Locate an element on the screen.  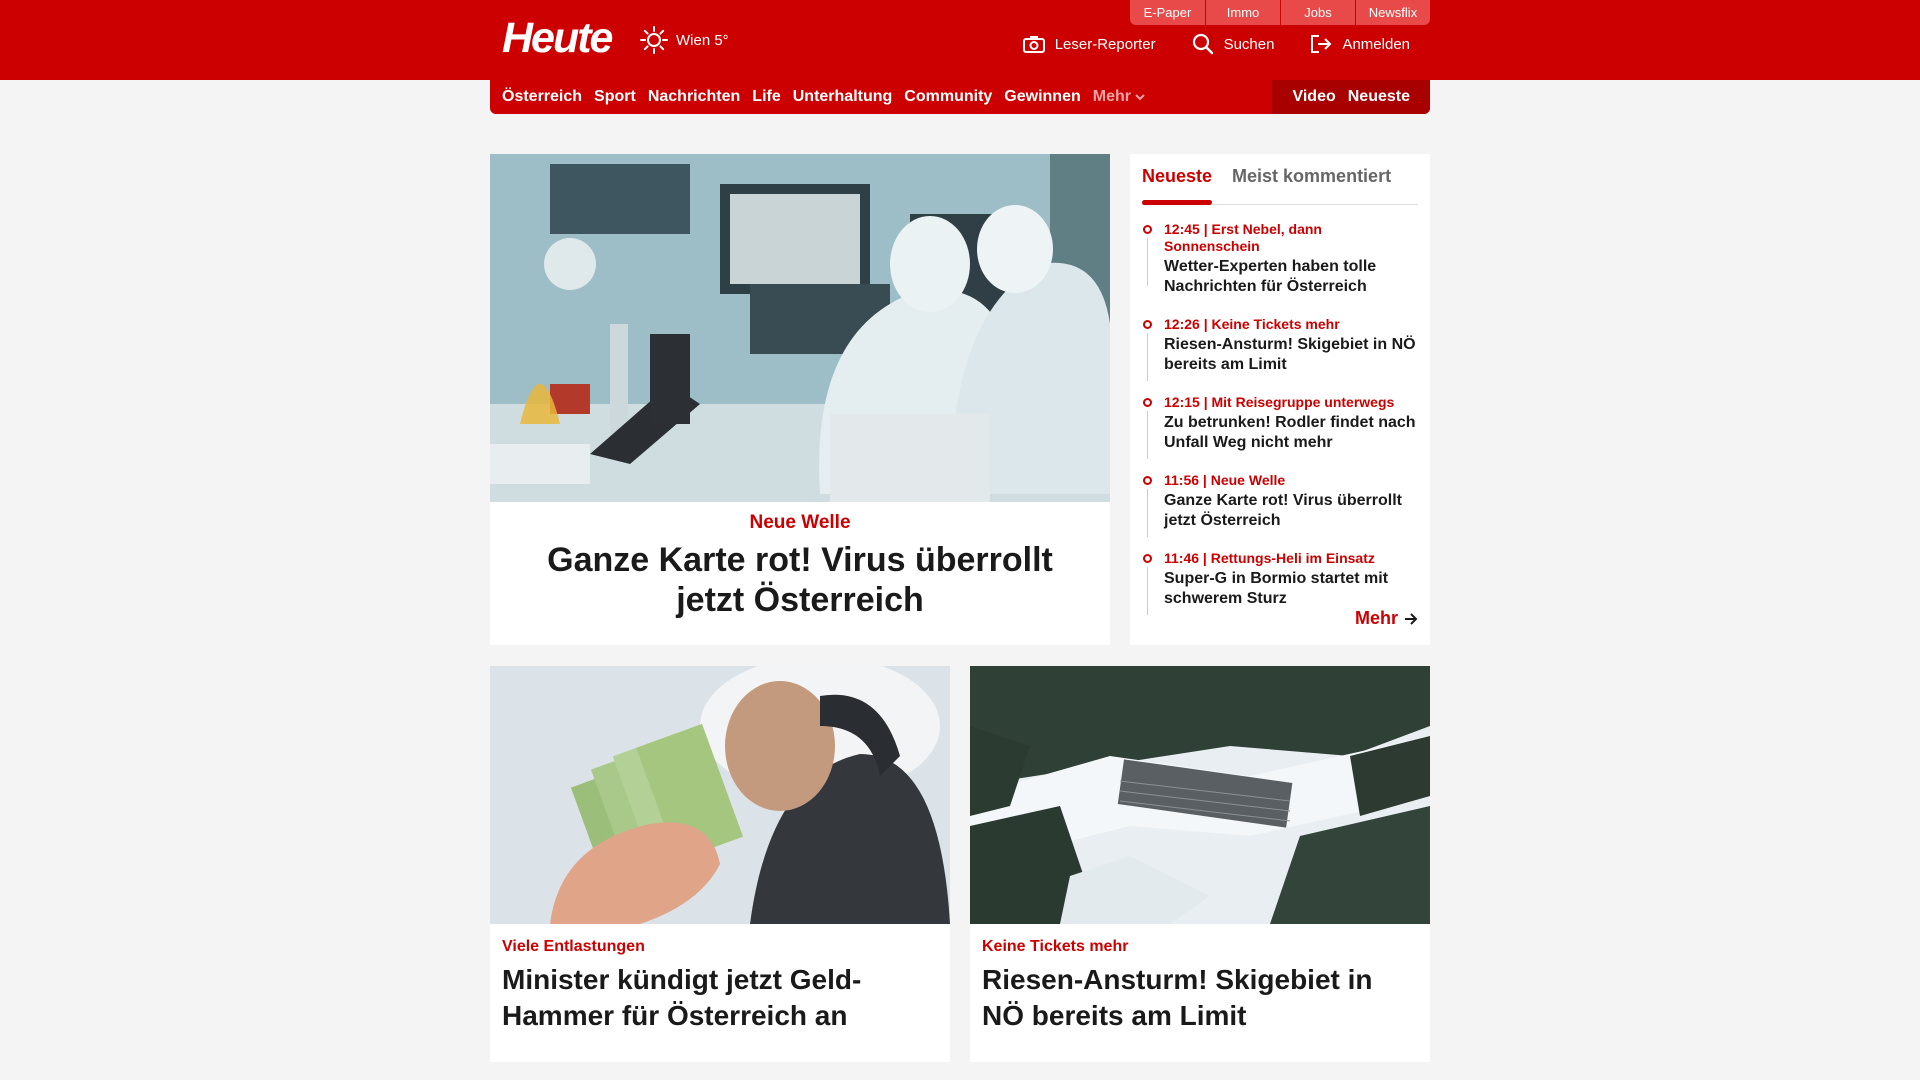
ticker-item-meta: 12:15 | Mit Reisegruppe unterwegs is located at coordinates (1279, 402).